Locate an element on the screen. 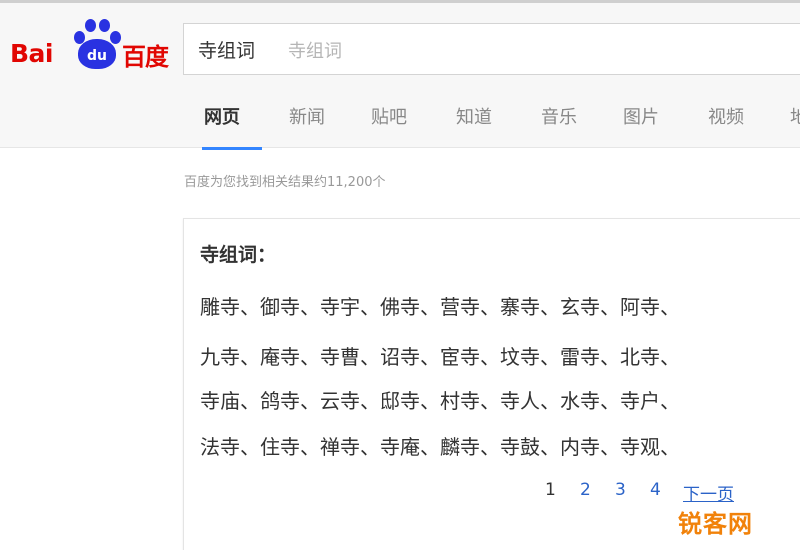 This screenshot has height=550, width=800. word-row: 雕寺、御寺、寺宇、佛寺、营寺、寨寺、玄寺、阿寺、 is located at coordinates (440, 305).